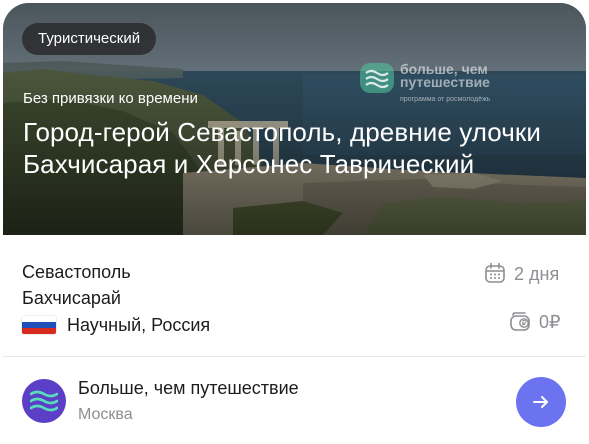  Describe the element at coordinates (89, 39) in the screenshot. I see `category-tag: Туристический` at that location.